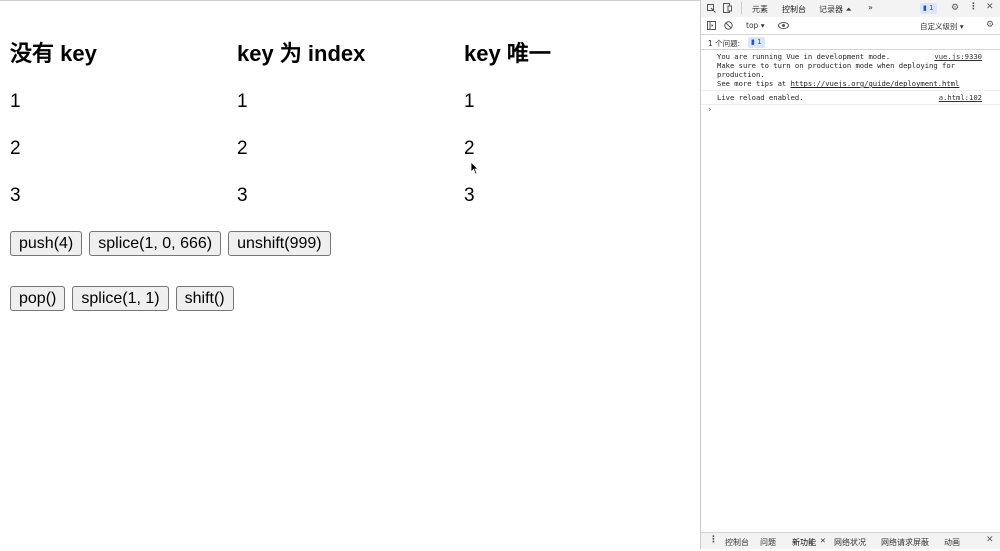 Image resolution: width=1000 pixels, height=551 pixels. I want to click on add-buttons-row: push(4) splice(1, 0, 666) unshift(999), so click(170, 243).